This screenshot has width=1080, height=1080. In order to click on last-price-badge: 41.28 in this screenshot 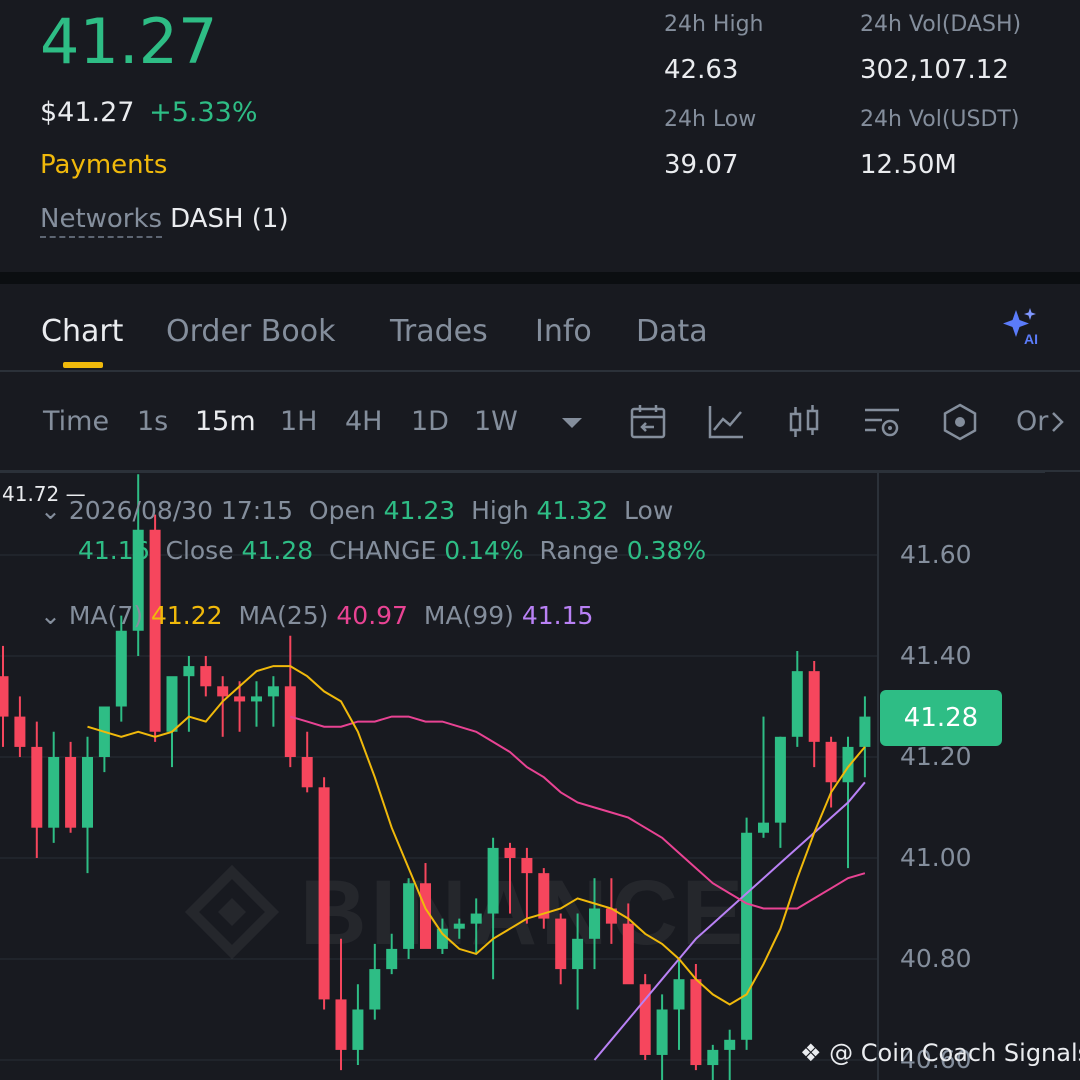, I will do `click(941, 718)`.